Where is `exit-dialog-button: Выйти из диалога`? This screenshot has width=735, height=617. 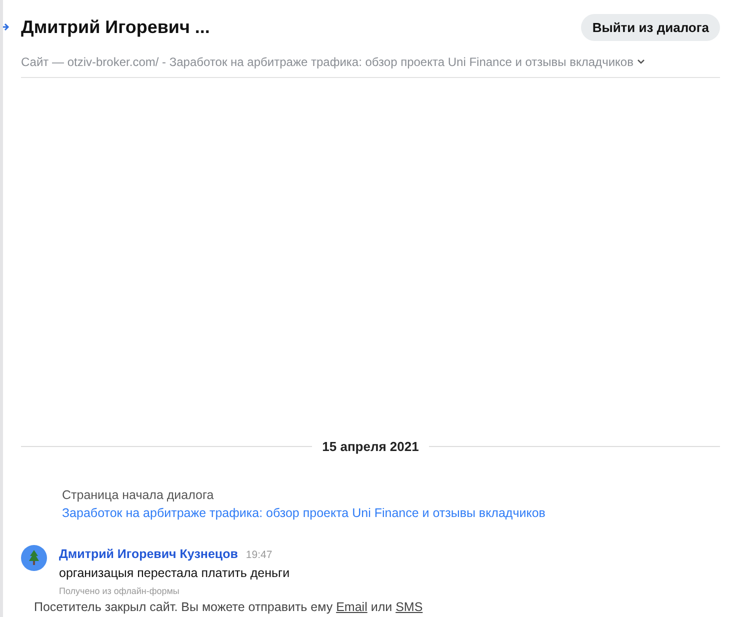
exit-dialog-button: Выйти из диалога is located at coordinates (650, 27).